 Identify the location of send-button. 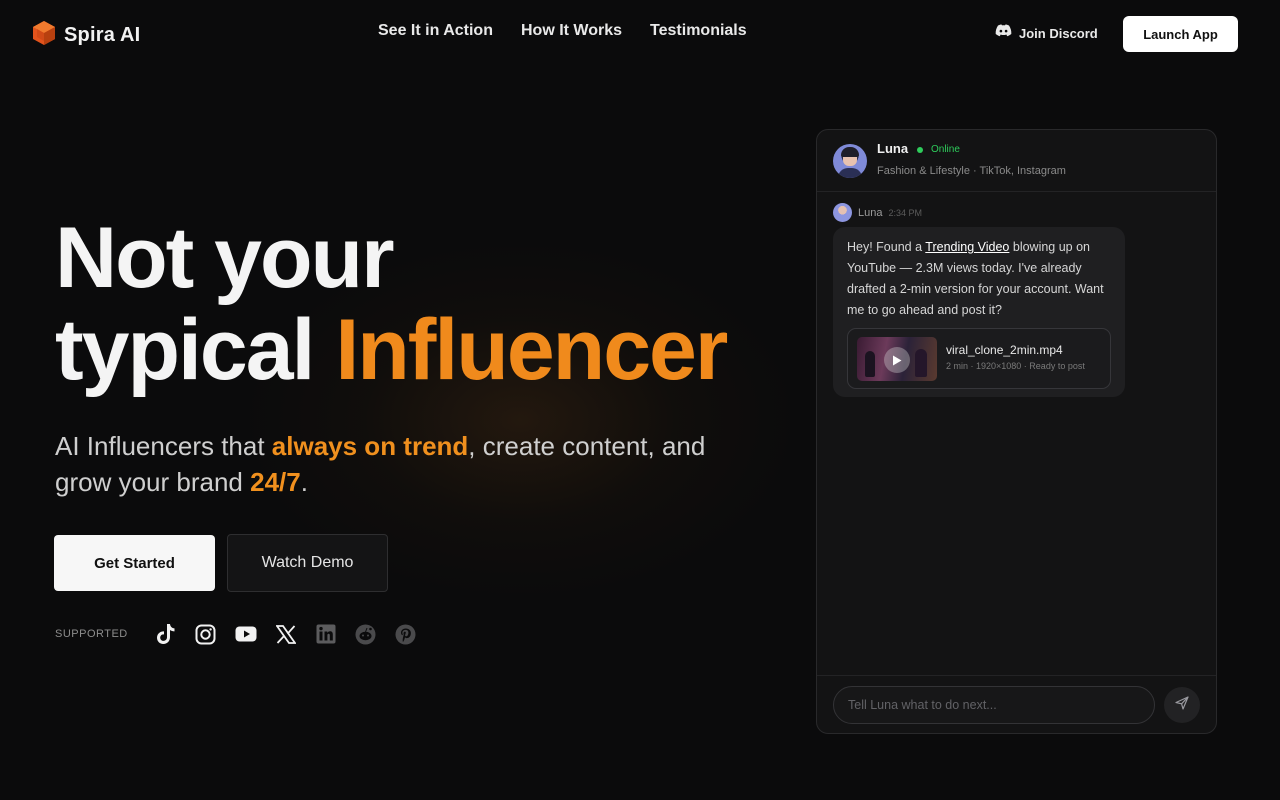
(1182, 705).